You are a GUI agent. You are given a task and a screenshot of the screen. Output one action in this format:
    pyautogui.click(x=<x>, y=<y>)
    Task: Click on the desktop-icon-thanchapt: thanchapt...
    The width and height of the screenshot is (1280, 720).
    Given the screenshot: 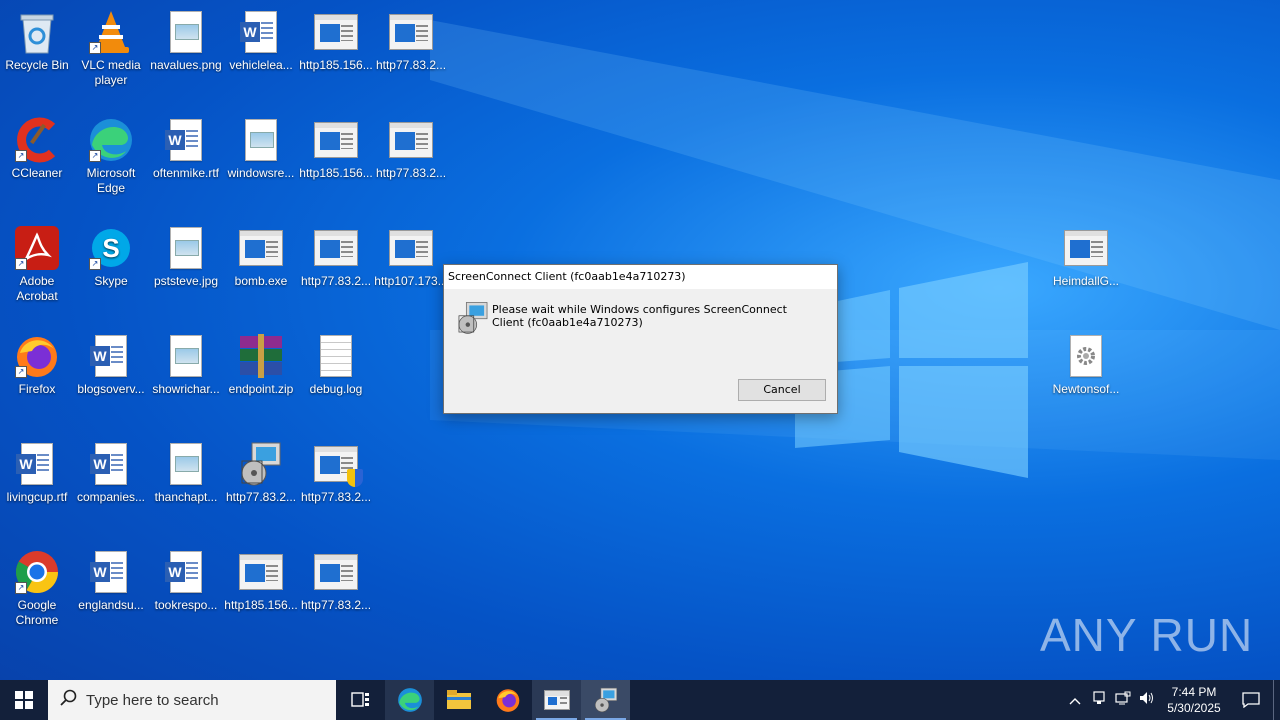 What is the action you would take?
    pyautogui.click(x=186, y=472)
    